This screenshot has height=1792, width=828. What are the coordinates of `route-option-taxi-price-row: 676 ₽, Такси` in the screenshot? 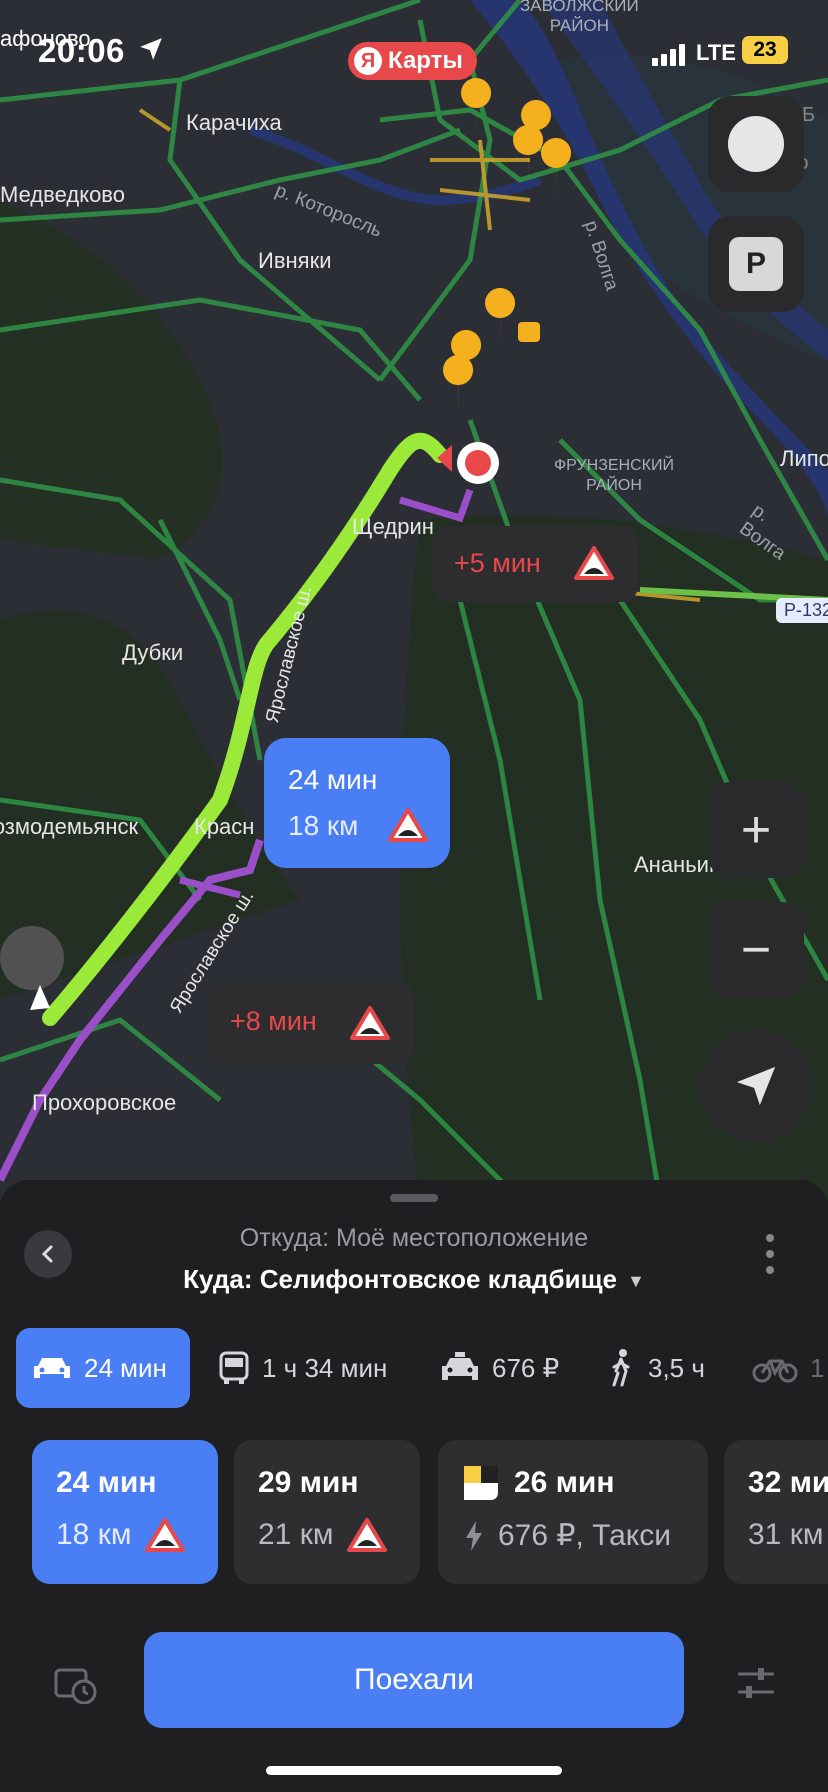 It's located at (567, 1535).